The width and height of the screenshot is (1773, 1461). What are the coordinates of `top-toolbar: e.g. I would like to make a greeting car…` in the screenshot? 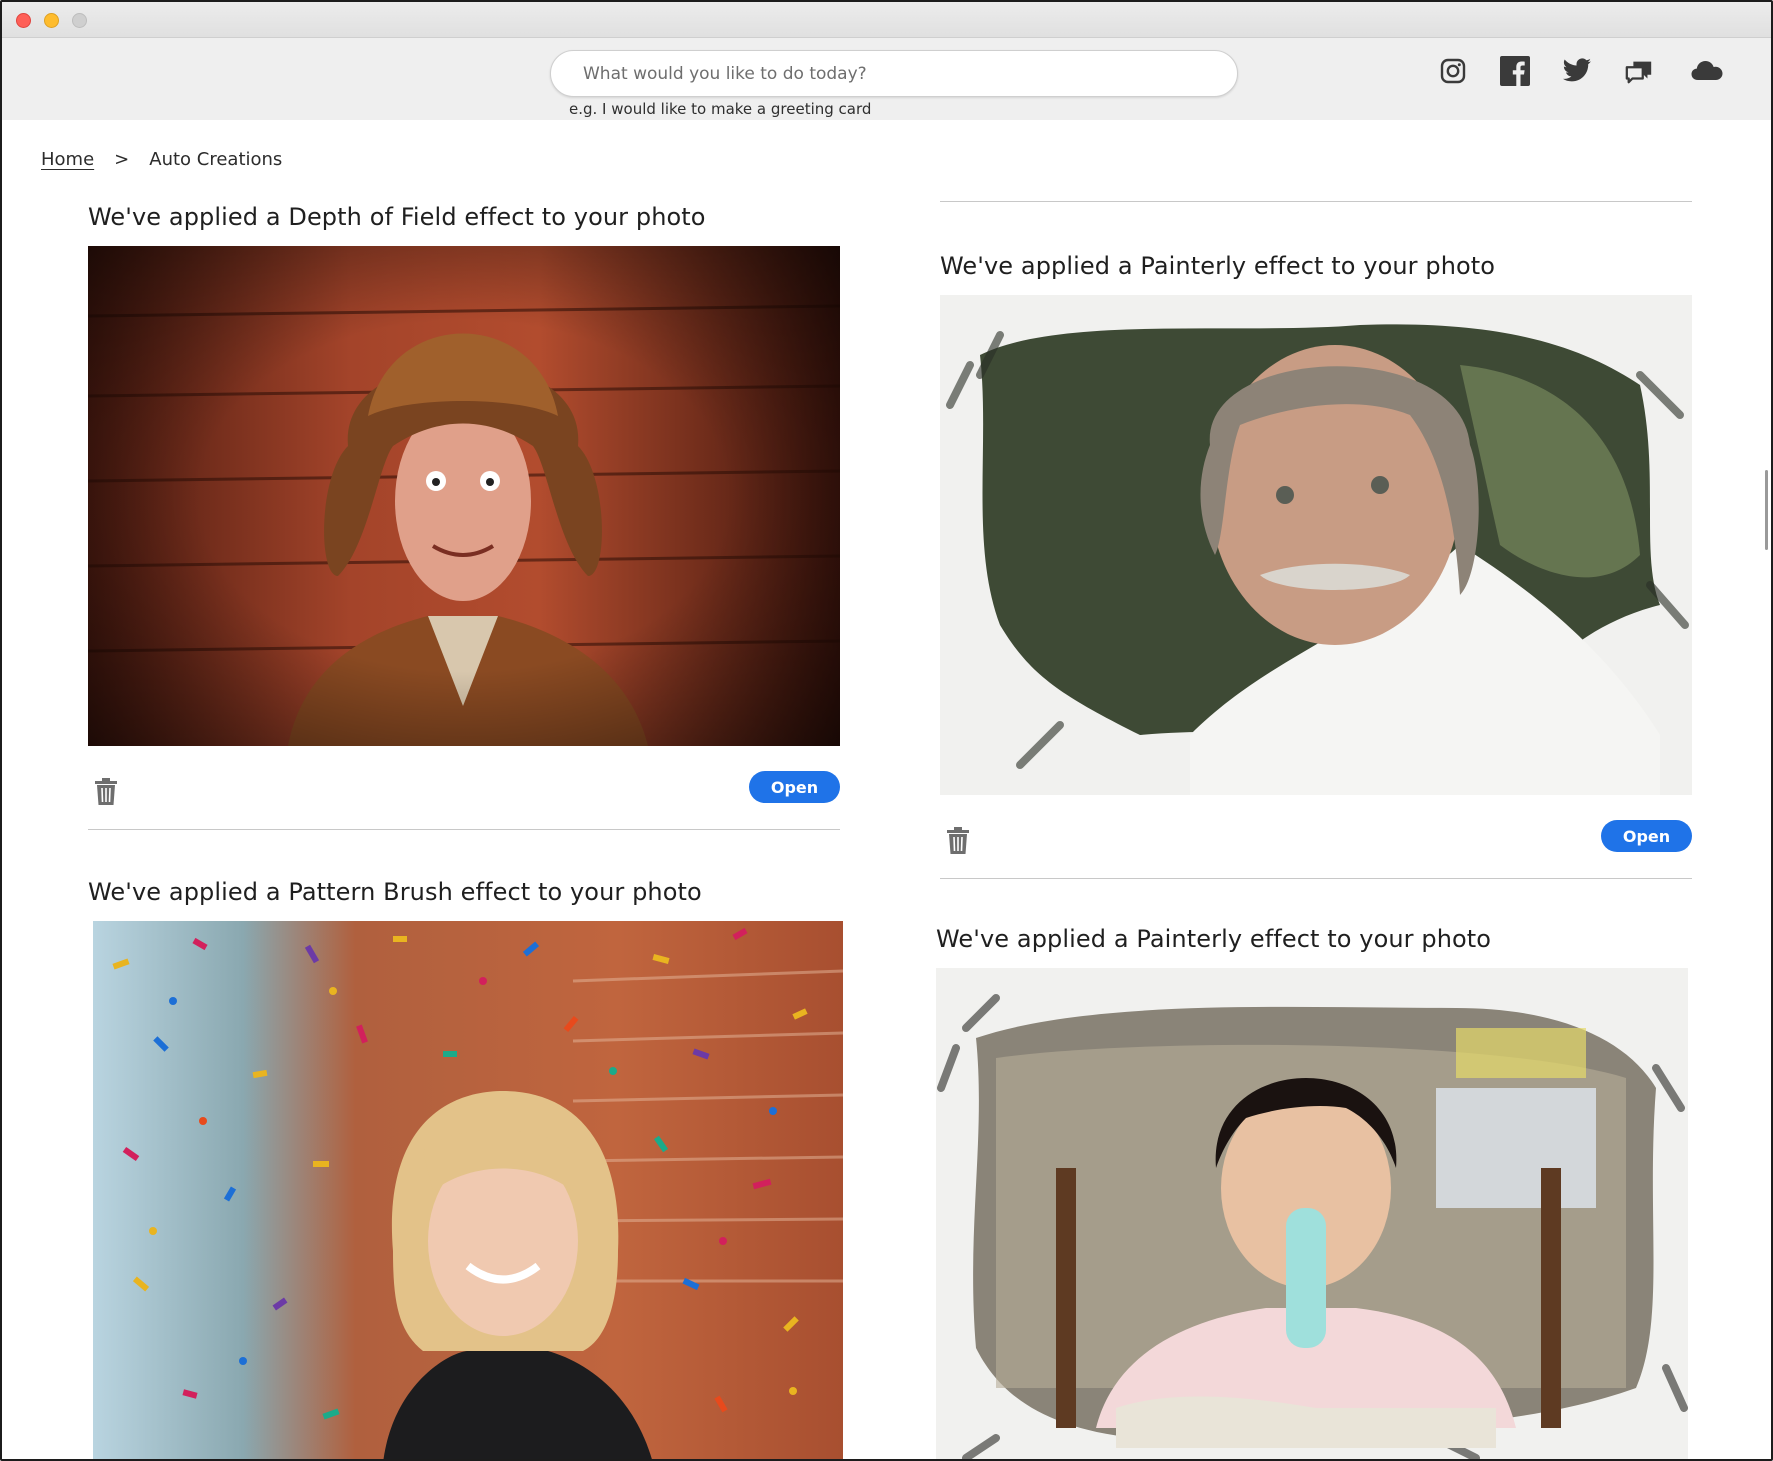 It's located at (886, 79).